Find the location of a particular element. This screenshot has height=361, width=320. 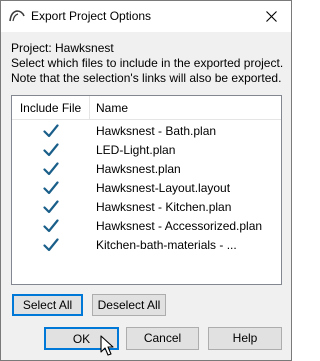

file-name: Hawksnest.plan is located at coordinates (138, 169).